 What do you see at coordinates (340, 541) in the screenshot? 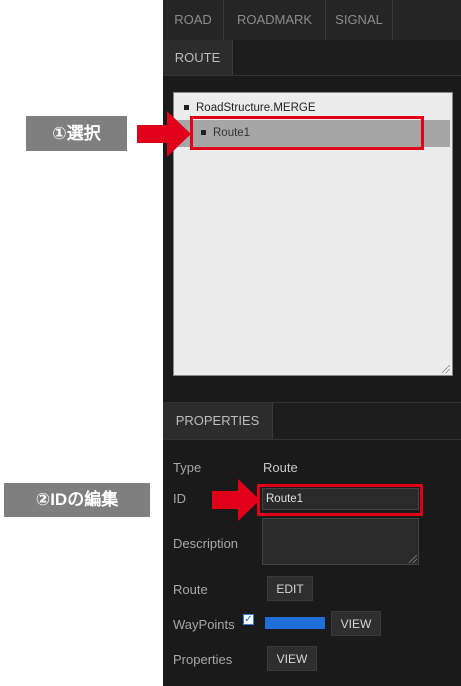
I see `description-field` at bounding box center [340, 541].